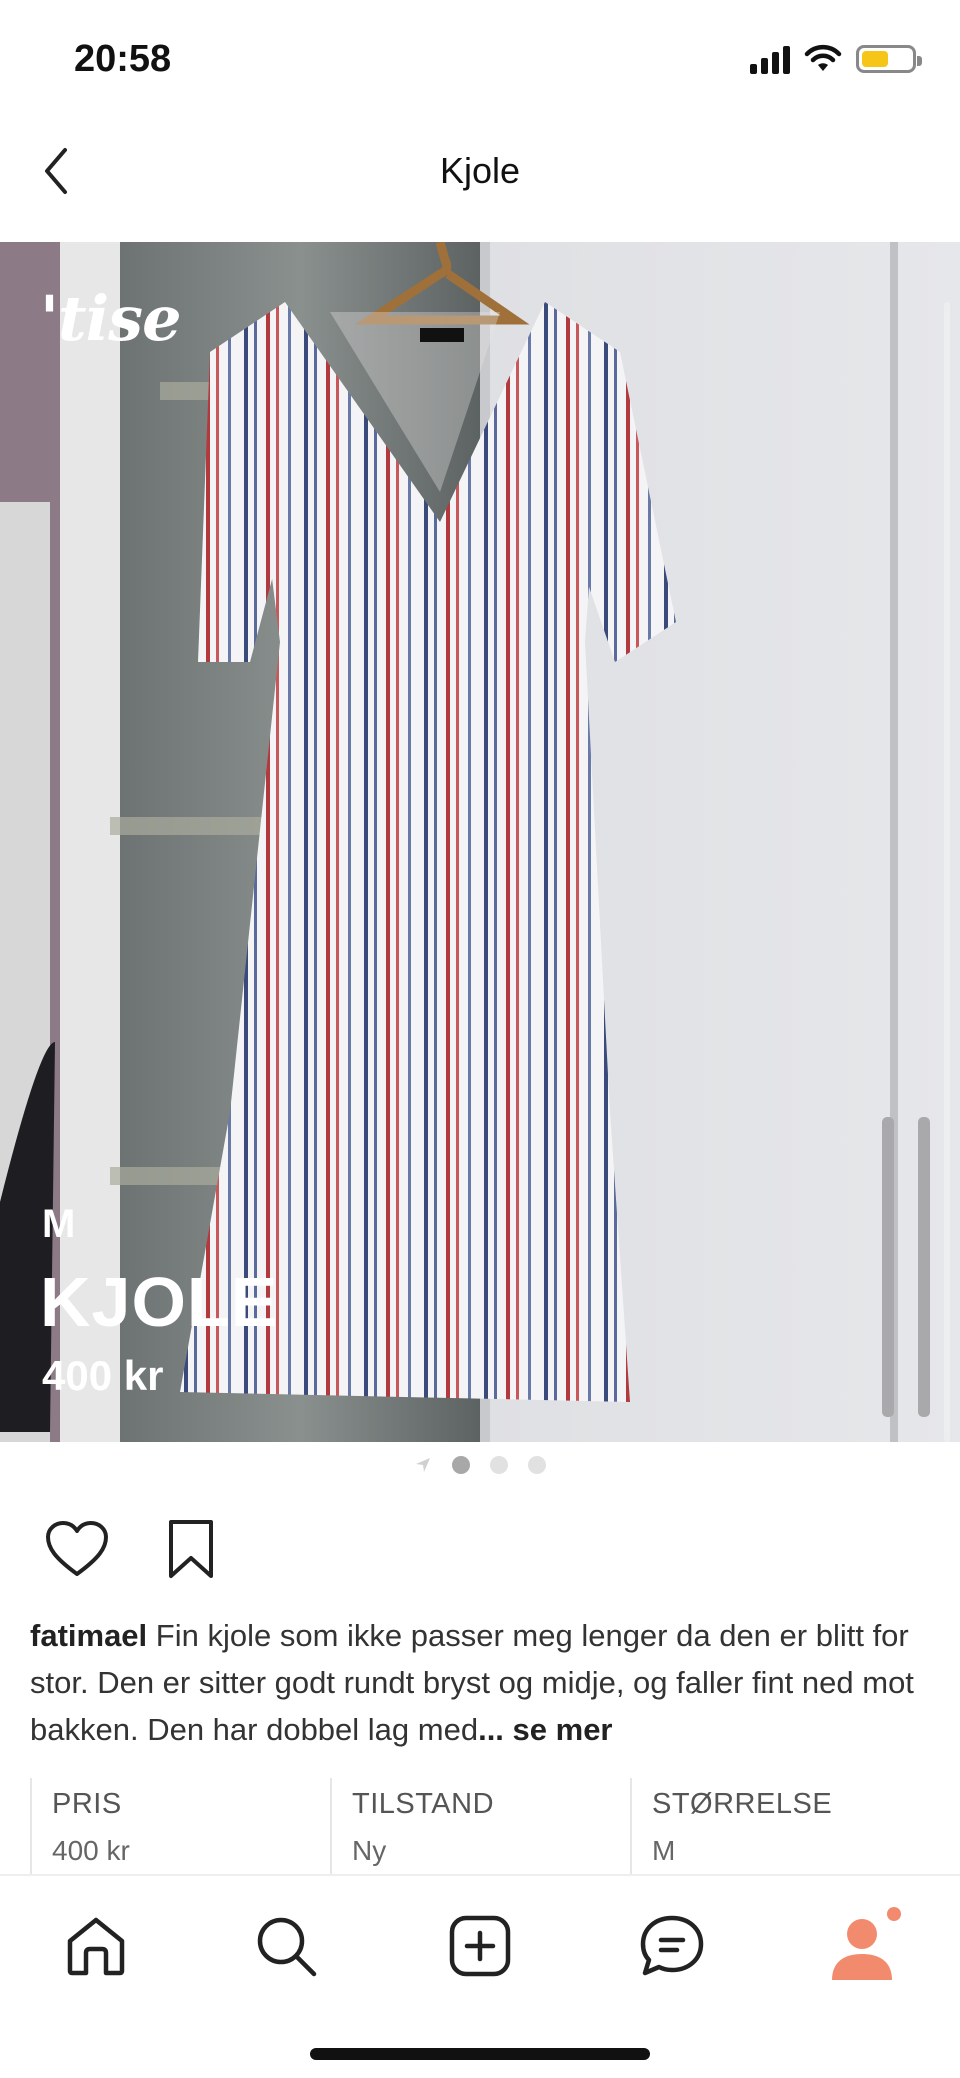 The width and height of the screenshot is (960, 2078). What do you see at coordinates (111, 318) in the screenshot?
I see `tise-logo: 'tise` at bounding box center [111, 318].